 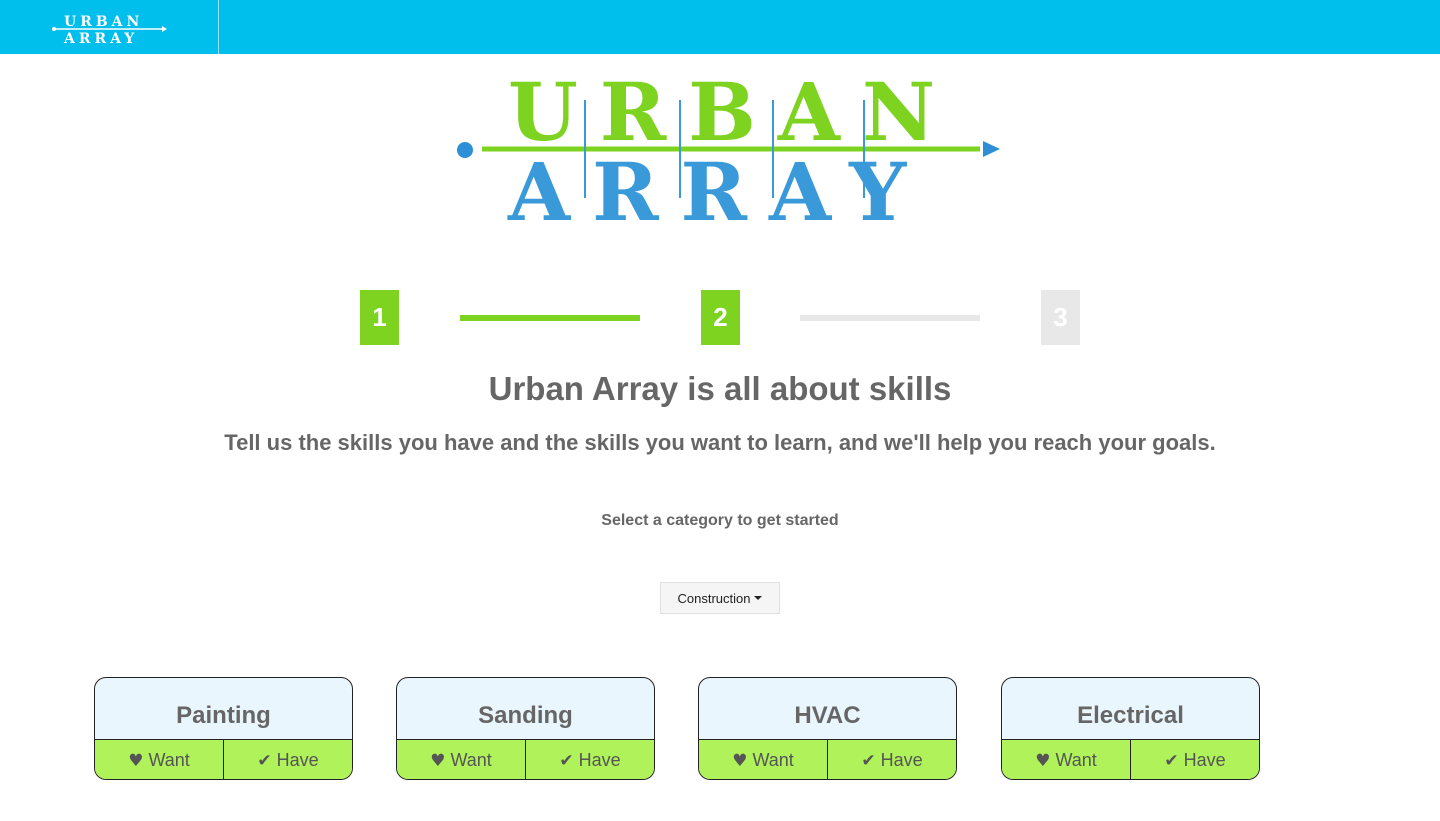 I want to click on svg-text: URBAN, so click(x=103, y=22).